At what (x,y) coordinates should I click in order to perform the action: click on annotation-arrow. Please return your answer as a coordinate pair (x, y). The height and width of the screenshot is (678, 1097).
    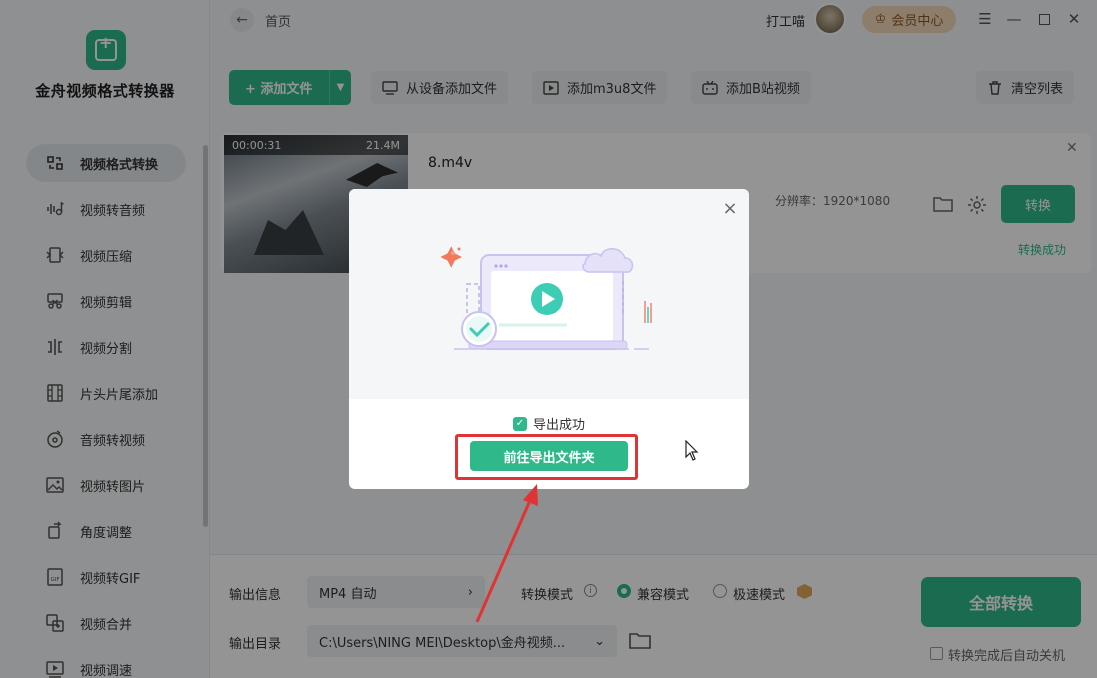
    Looking at the image, I should click on (506, 553).